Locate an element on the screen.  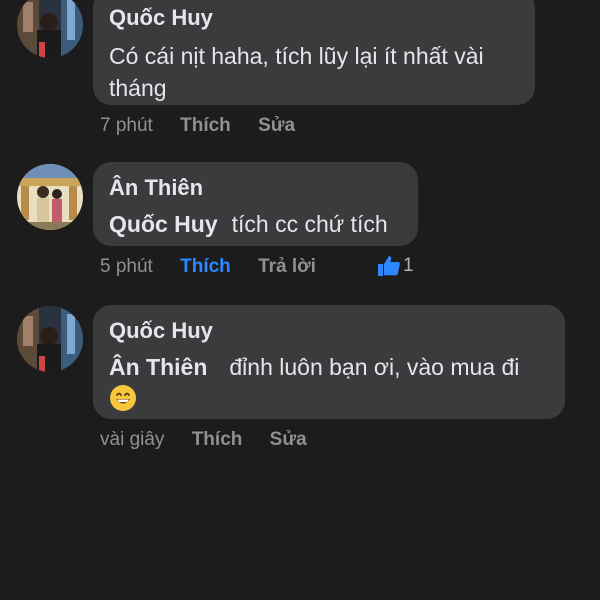
comment-actions: vài giây Thích Sửa is located at coordinates (214, 440).